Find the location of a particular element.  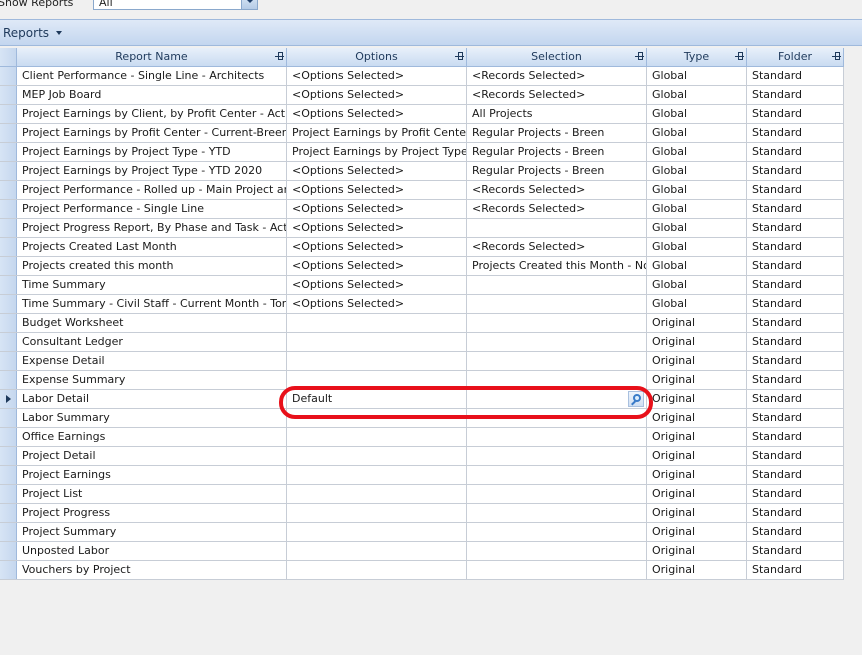

table-row: Project Summary Original Standard is located at coordinates (422, 532).